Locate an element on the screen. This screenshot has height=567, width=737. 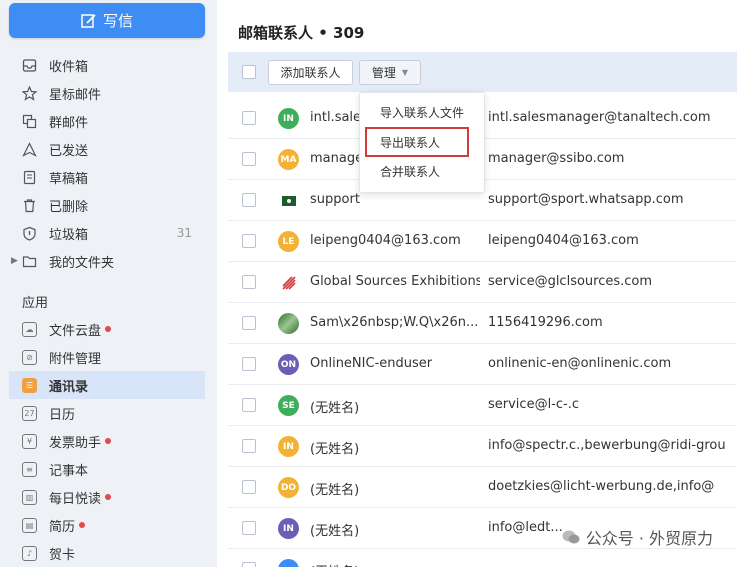
nav-starred-label: 星标邮件 is located at coordinates (75, 95).